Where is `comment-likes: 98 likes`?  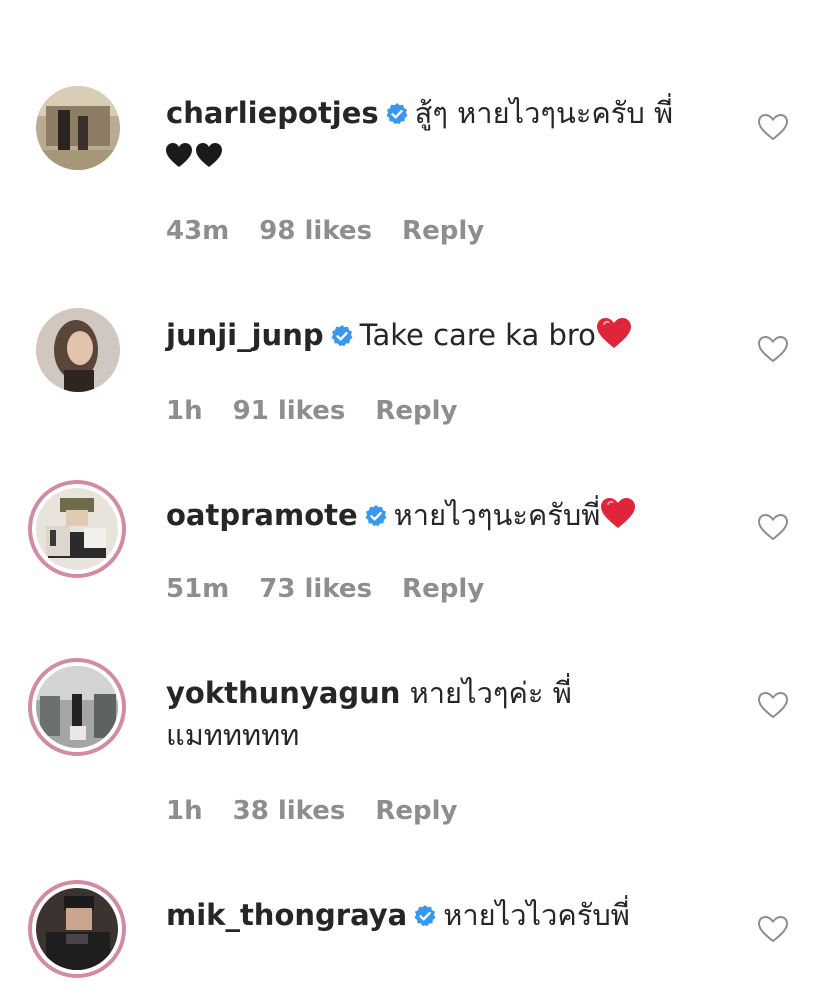 comment-likes: 98 likes is located at coordinates (315, 231).